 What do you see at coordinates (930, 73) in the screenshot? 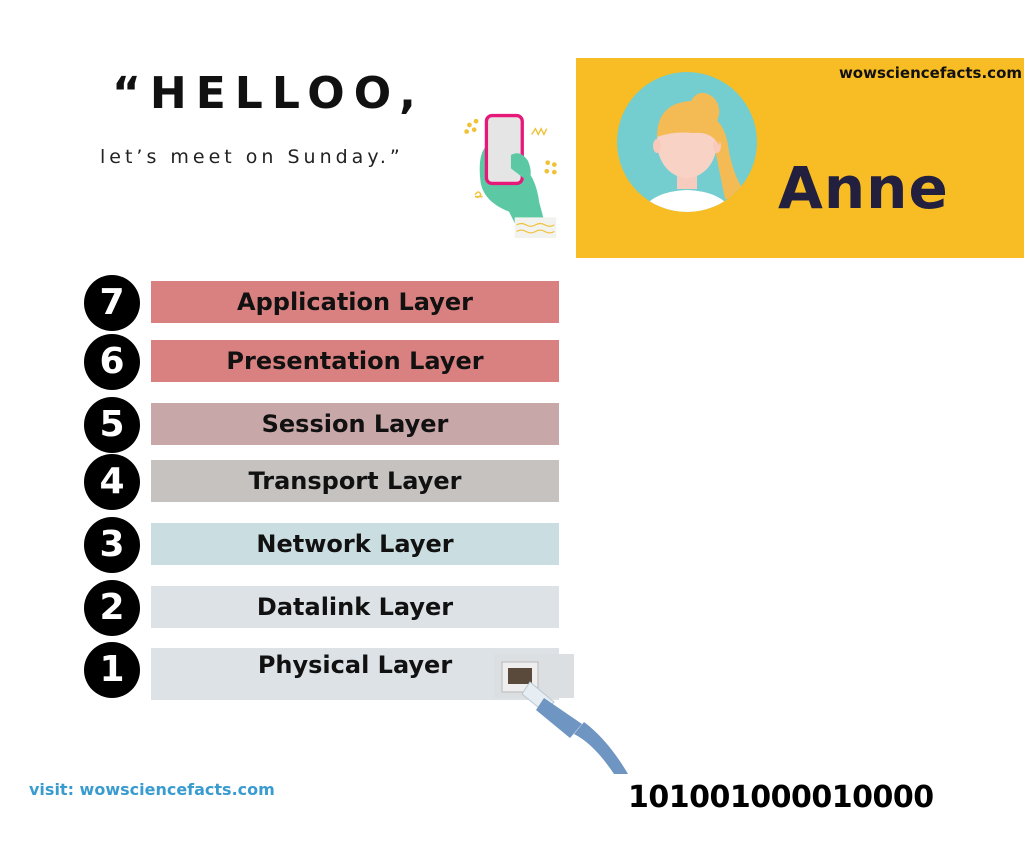
I see `card-site-label: wowsciencefacts.com` at bounding box center [930, 73].